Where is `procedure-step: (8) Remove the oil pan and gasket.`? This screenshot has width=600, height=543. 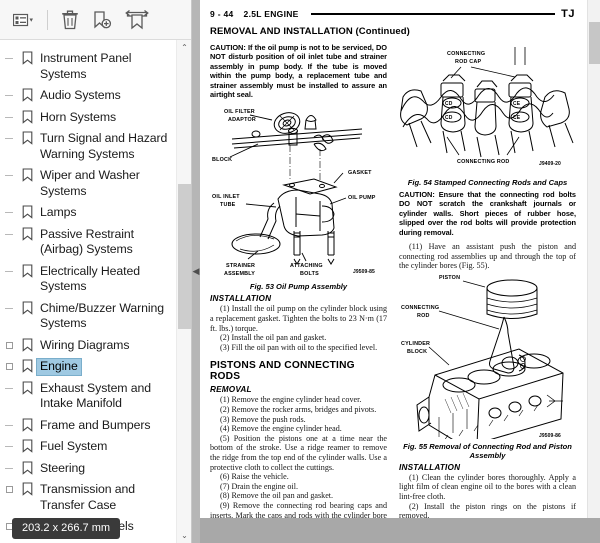
procedure-step: (8) Remove the oil pan and gasket. is located at coordinates (277, 496).